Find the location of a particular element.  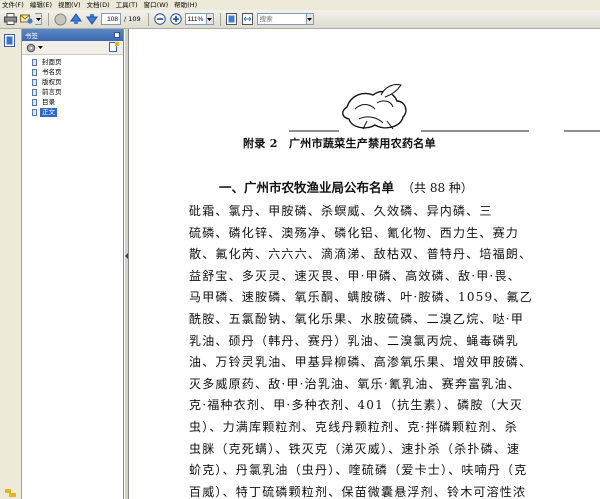

zoom-out-button is located at coordinates (160, 19).